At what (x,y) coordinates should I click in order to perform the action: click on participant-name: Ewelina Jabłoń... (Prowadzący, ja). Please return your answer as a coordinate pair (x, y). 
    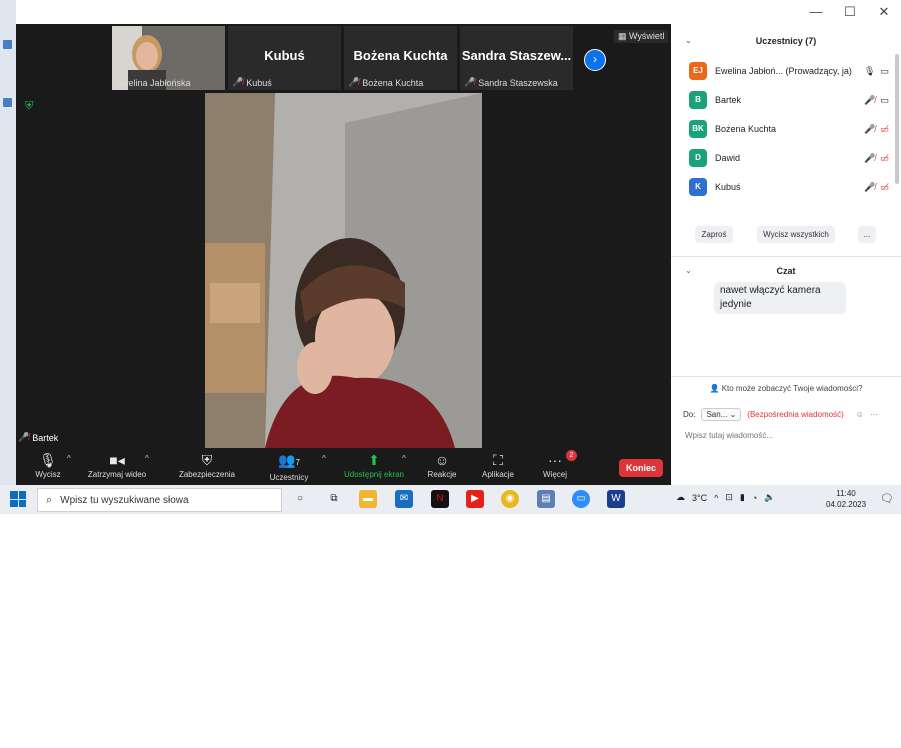
    Looking at the image, I should click on (783, 71).